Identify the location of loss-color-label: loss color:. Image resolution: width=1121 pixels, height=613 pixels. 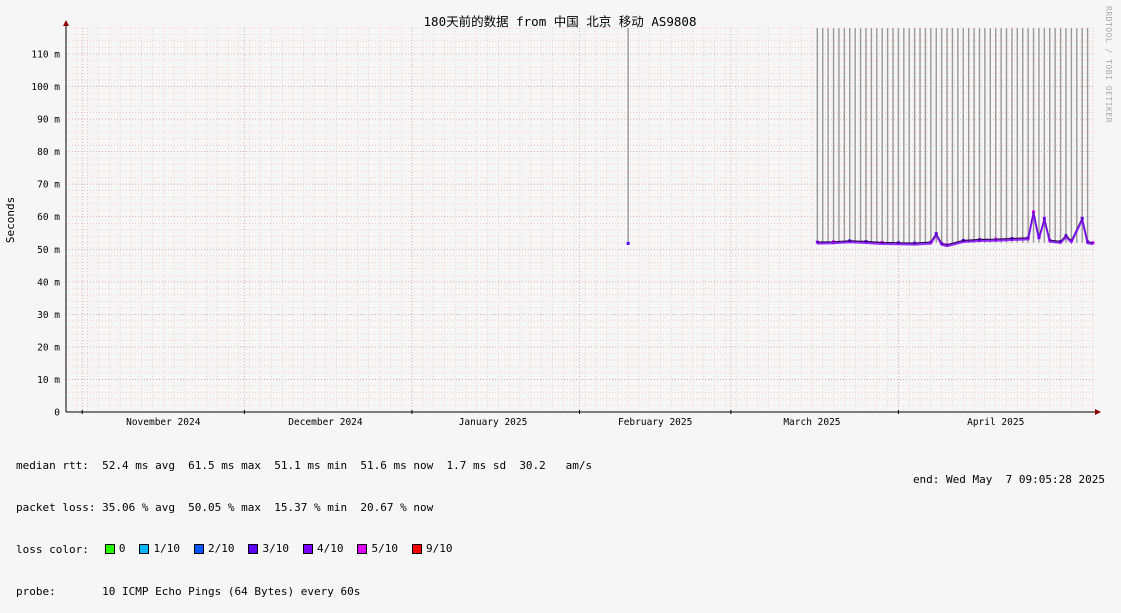
(52, 549).